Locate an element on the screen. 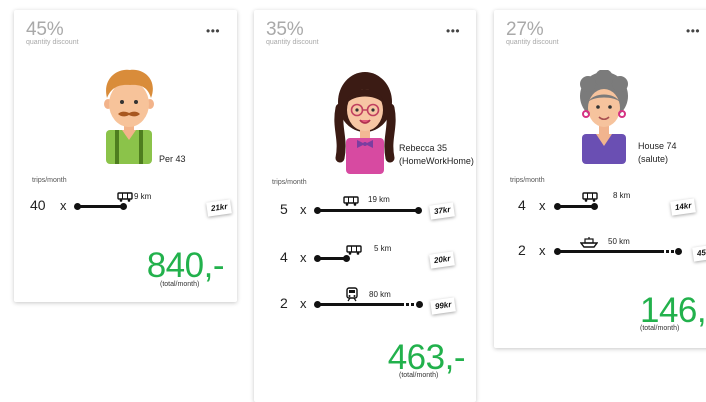 This screenshot has height=402, width=706. trip-row: 2 x 50 km 45kr is located at coordinates (612, 251).